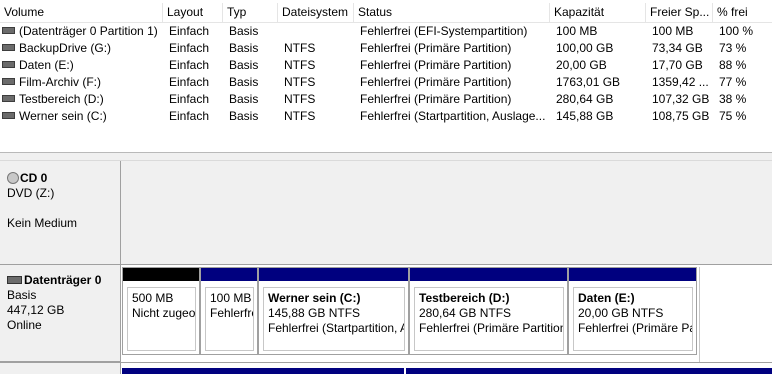 The height and width of the screenshot is (374, 772). I want to click on partition-size: 145,88 GB NTFS, so click(314, 313).